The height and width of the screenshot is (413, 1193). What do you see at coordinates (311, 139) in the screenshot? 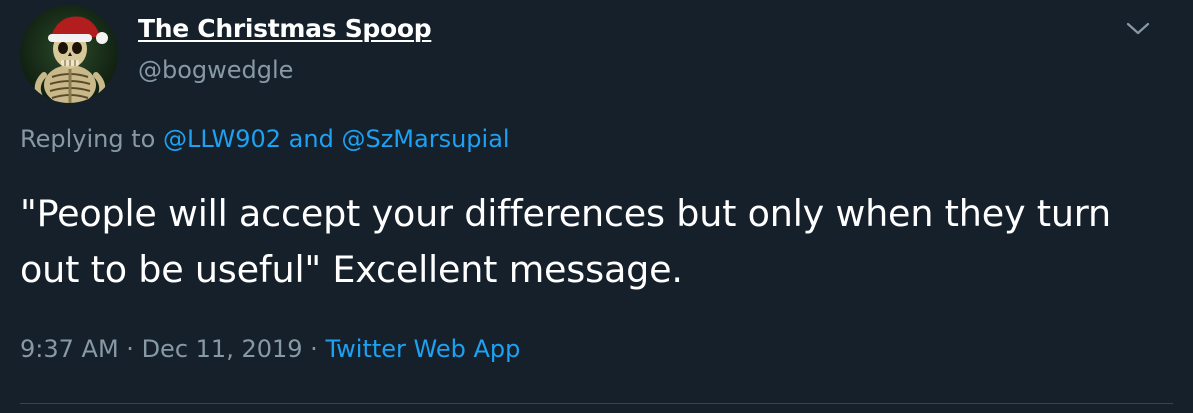
I see `reply-joiner: and` at bounding box center [311, 139].